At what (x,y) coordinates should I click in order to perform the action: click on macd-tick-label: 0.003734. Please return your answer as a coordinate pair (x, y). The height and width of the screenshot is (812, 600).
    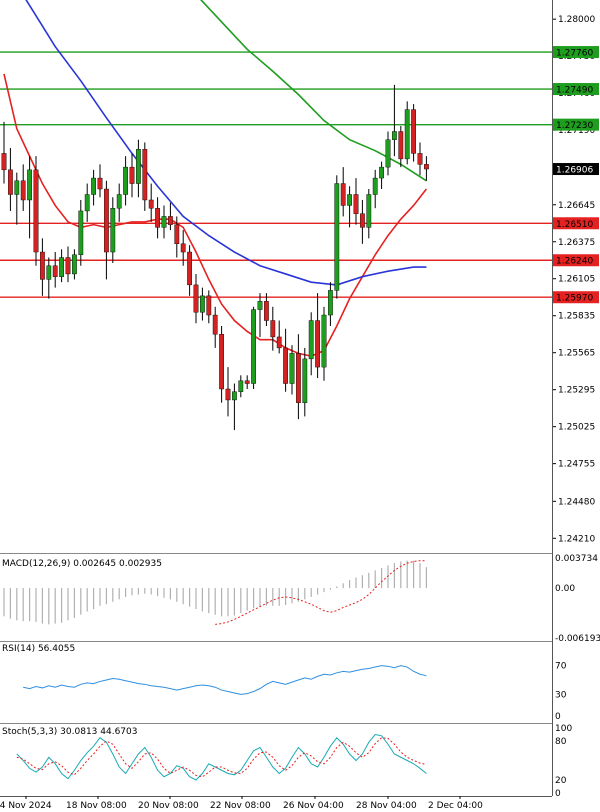
    Looking at the image, I should click on (576, 559).